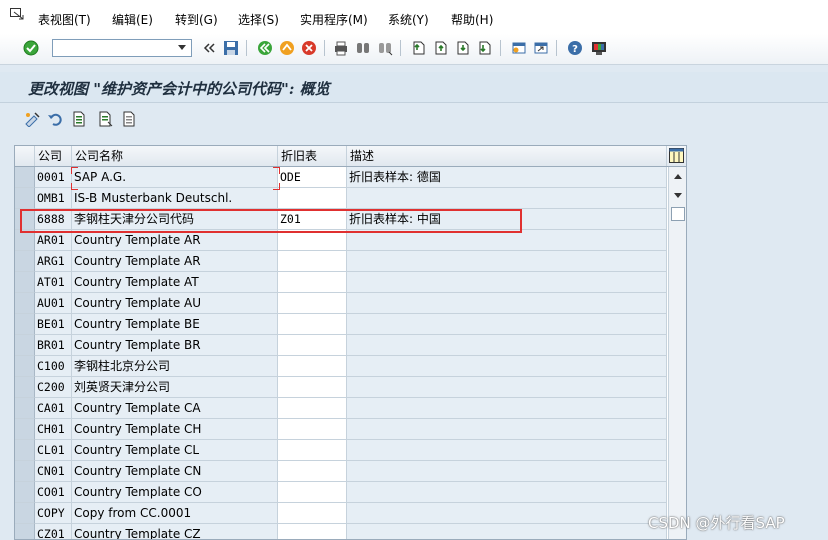 This screenshot has width=828, height=540. Describe the element at coordinates (31, 48) in the screenshot. I see `enter-icon` at that location.